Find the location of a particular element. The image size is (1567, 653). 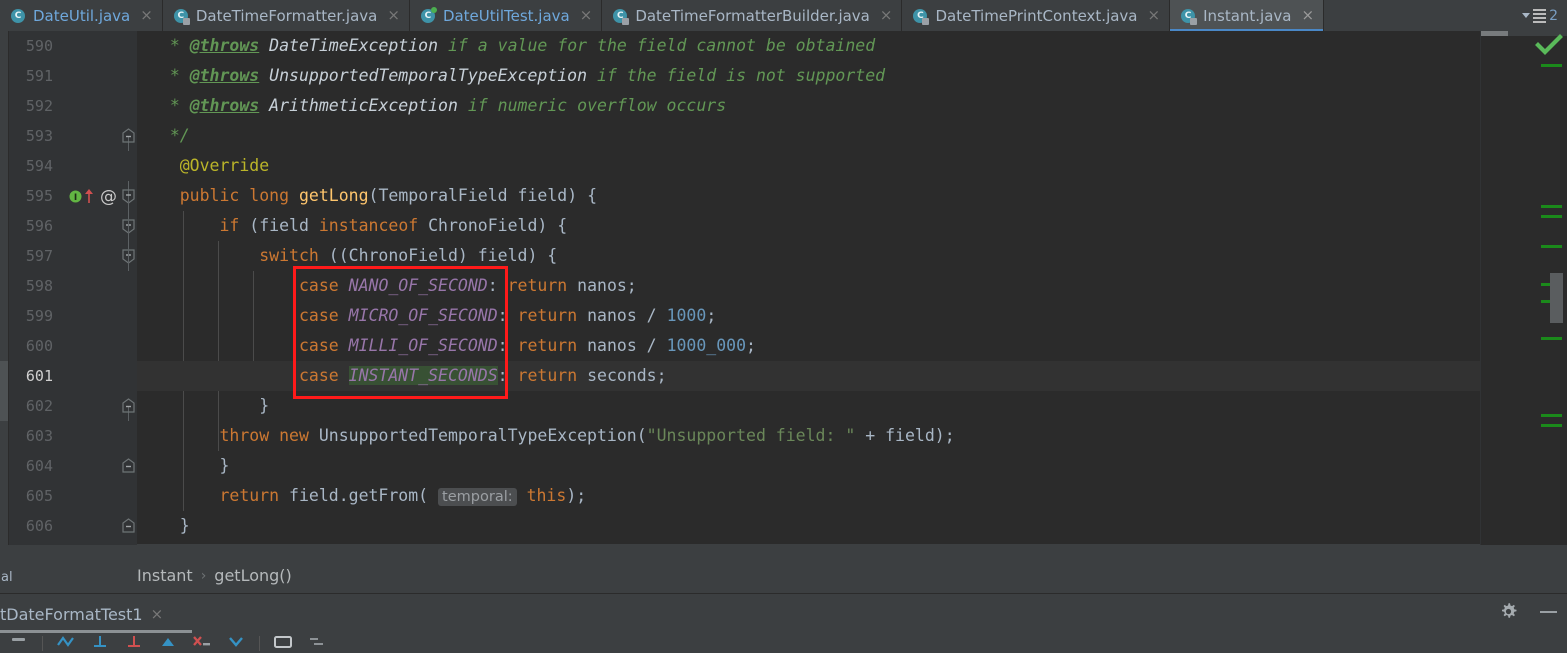

run-configuration-tab: tDateFormatTest1 × is located at coordinates (96, 614).